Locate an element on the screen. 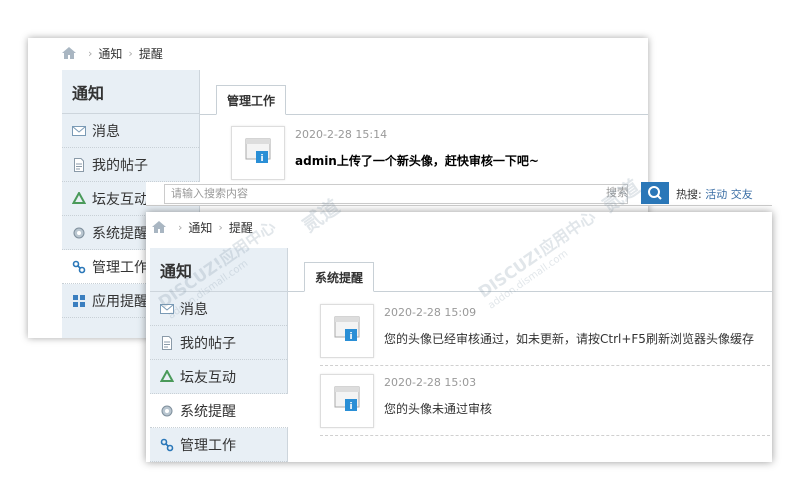  tab-manage: 管理工作 is located at coordinates (251, 100).